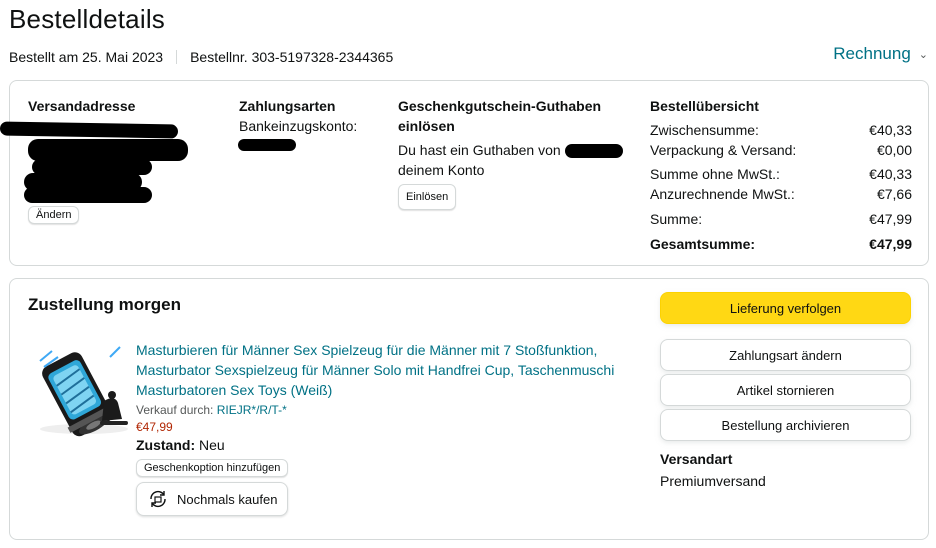  Describe the element at coordinates (298, 126) in the screenshot. I see `payment-method: Bankeinzugskonto:` at that location.